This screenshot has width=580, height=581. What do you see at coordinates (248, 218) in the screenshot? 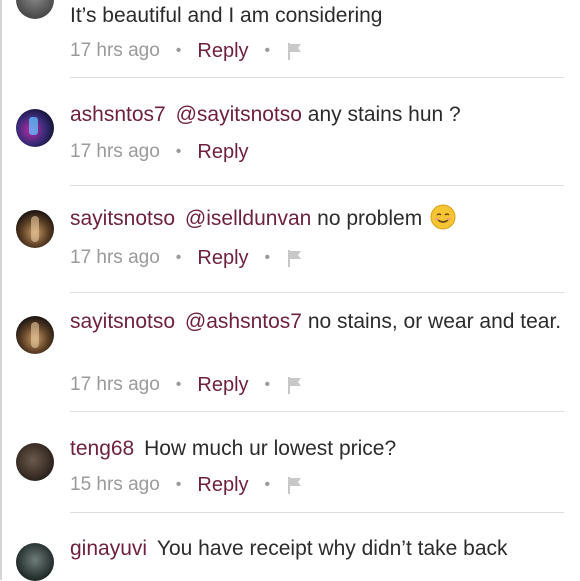
I see `comment-mention: @iselldunvan` at bounding box center [248, 218].